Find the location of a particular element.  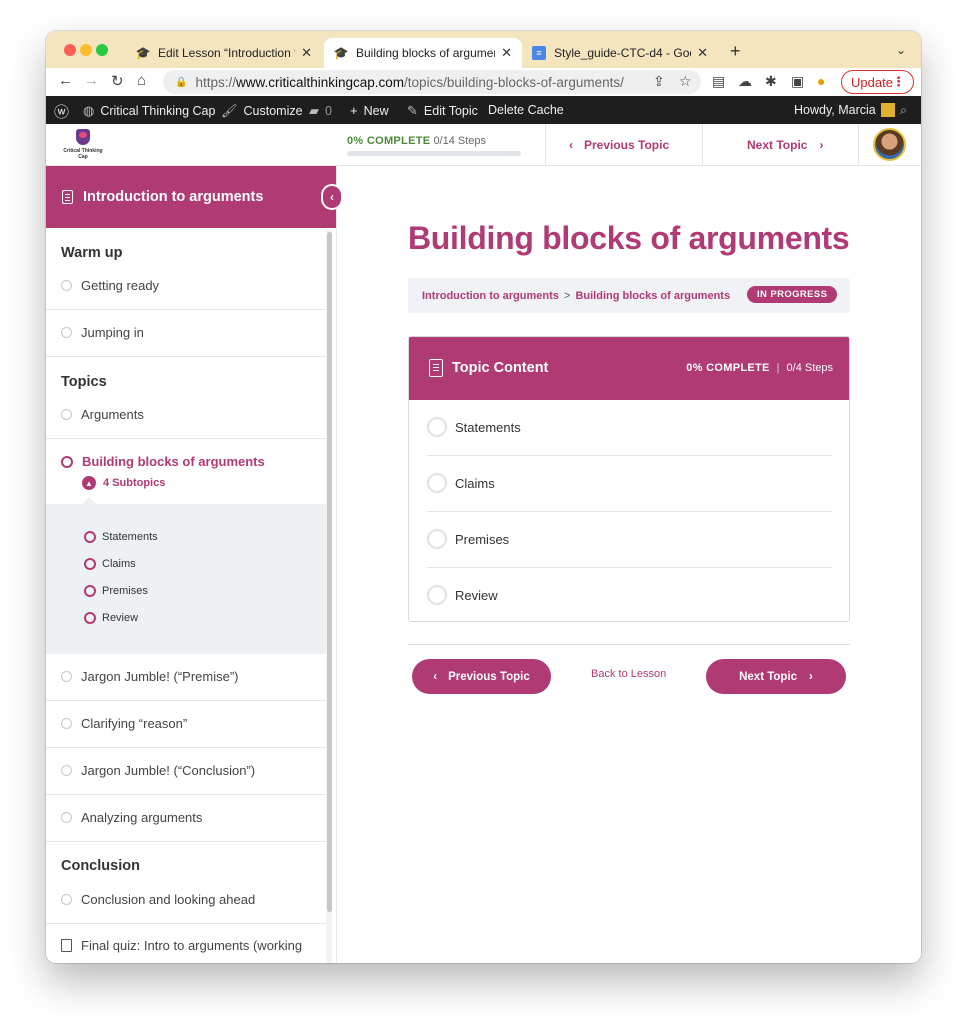

browser-tab: 🎓 Edit Lesson “Introduction to arg ✕ is located at coordinates (224, 53).